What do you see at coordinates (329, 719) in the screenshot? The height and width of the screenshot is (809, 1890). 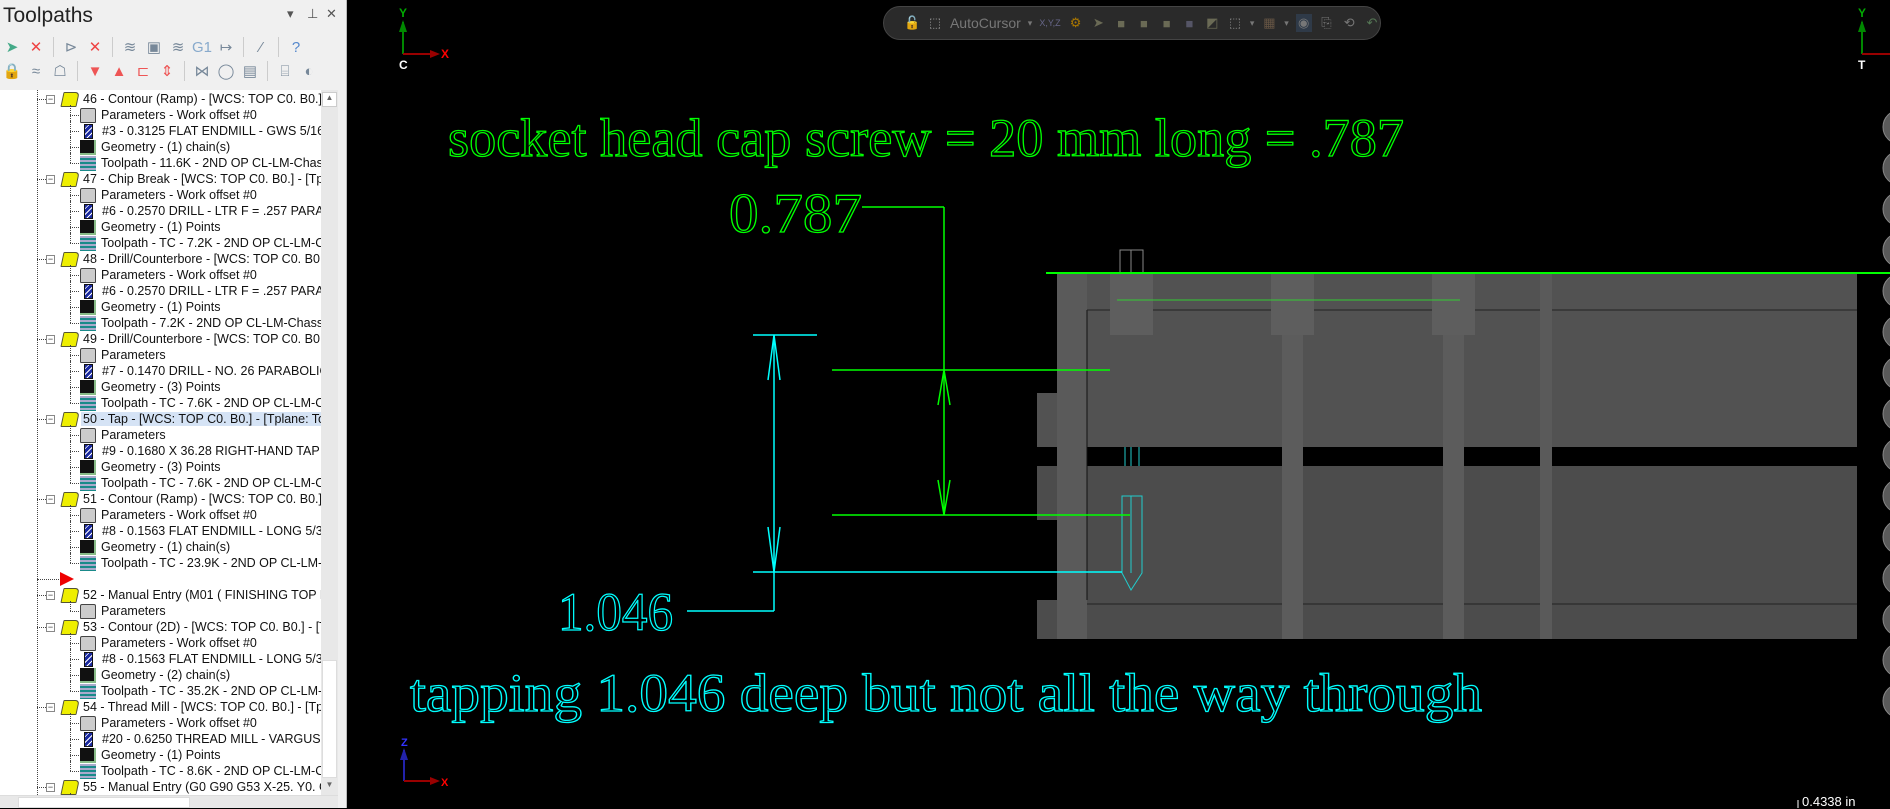 I see `scroll-thumb` at bounding box center [329, 719].